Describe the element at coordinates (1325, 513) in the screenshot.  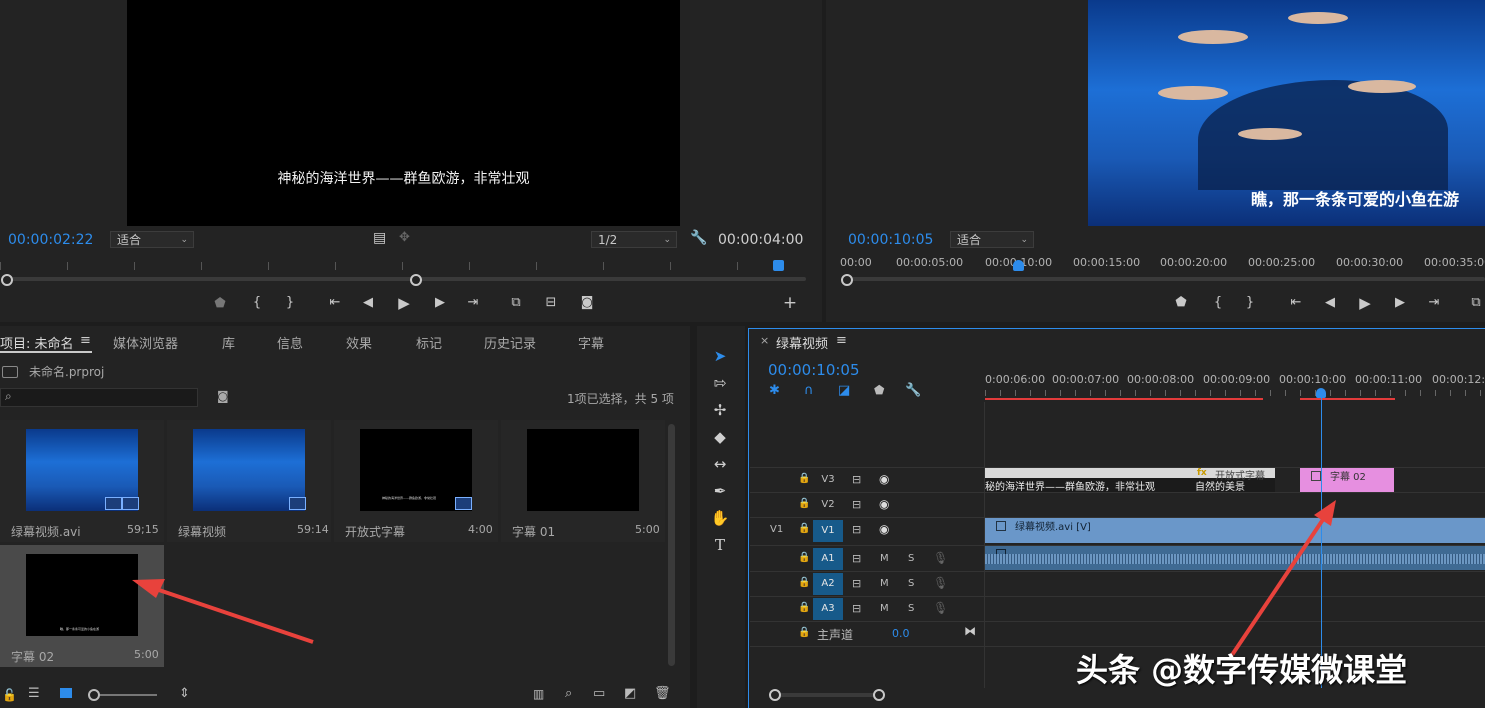
I see `arrow-head-right` at that location.